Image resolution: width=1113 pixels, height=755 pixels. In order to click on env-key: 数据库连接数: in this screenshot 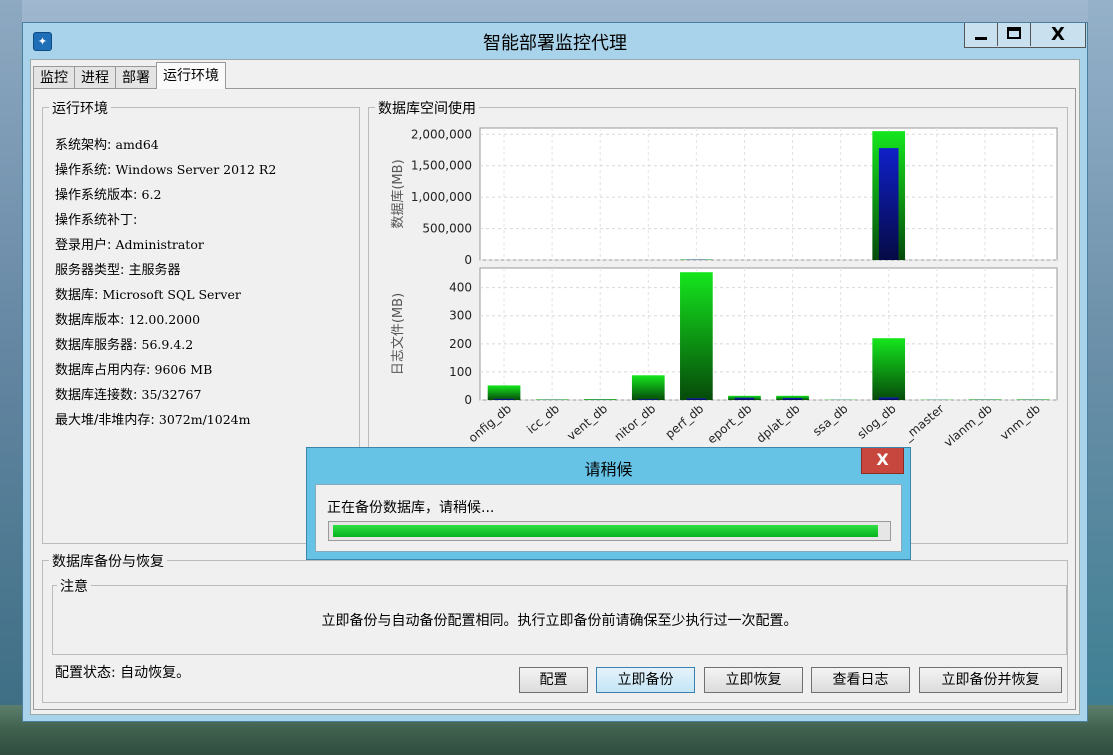, I will do `click(98, 395)`.